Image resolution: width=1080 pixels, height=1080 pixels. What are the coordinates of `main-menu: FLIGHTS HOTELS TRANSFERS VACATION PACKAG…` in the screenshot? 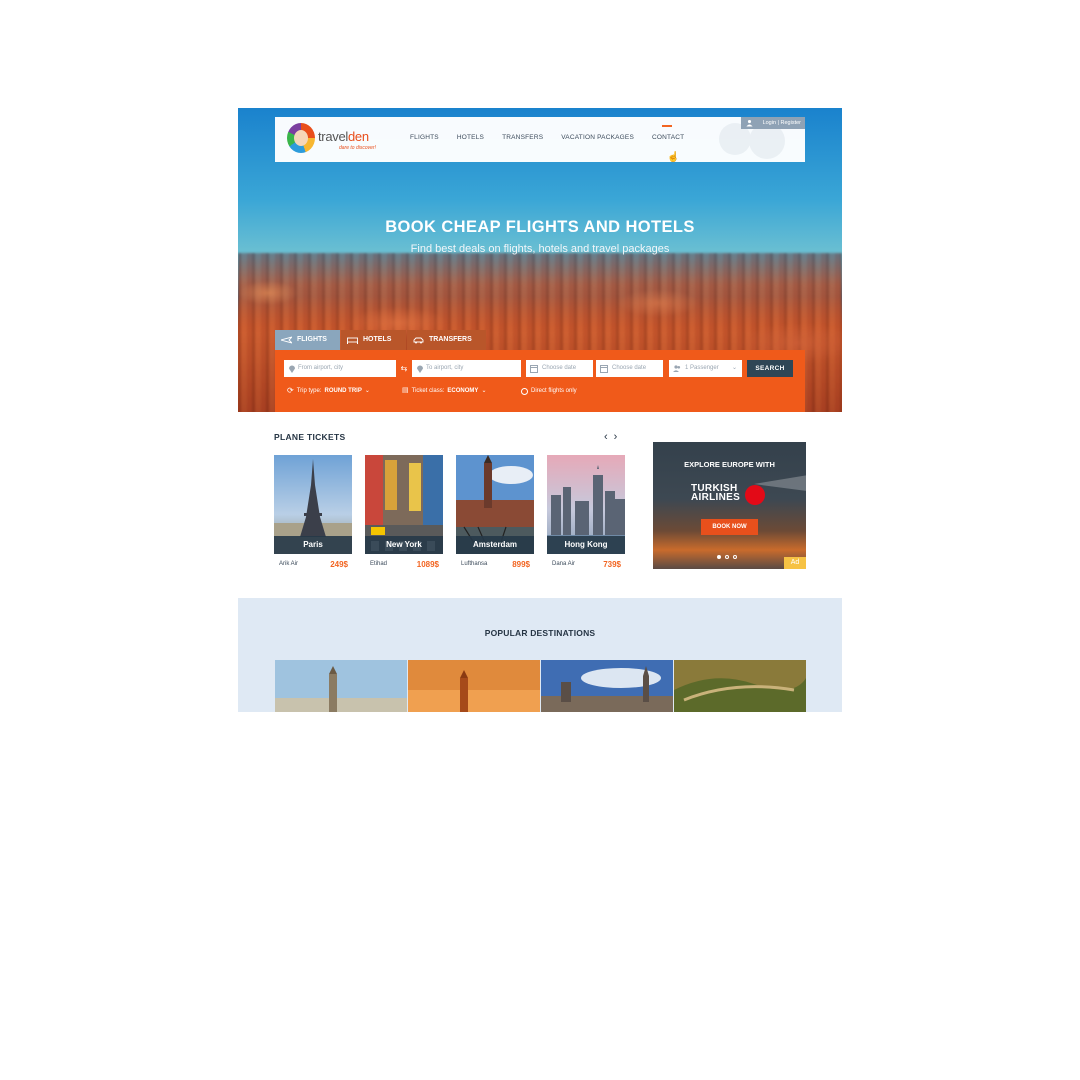 It's located at (556, 133).